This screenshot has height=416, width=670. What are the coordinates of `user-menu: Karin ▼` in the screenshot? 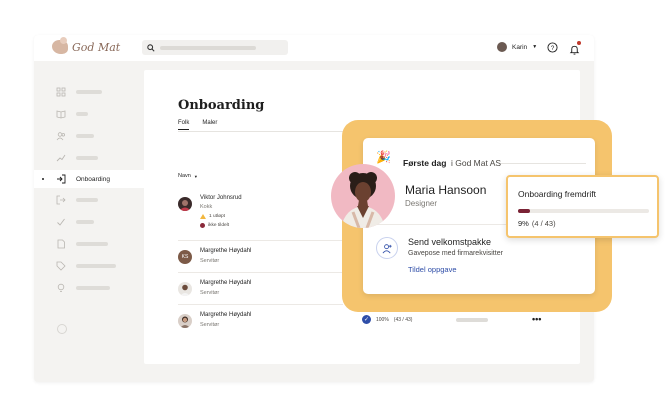 It's located at (517, 47).